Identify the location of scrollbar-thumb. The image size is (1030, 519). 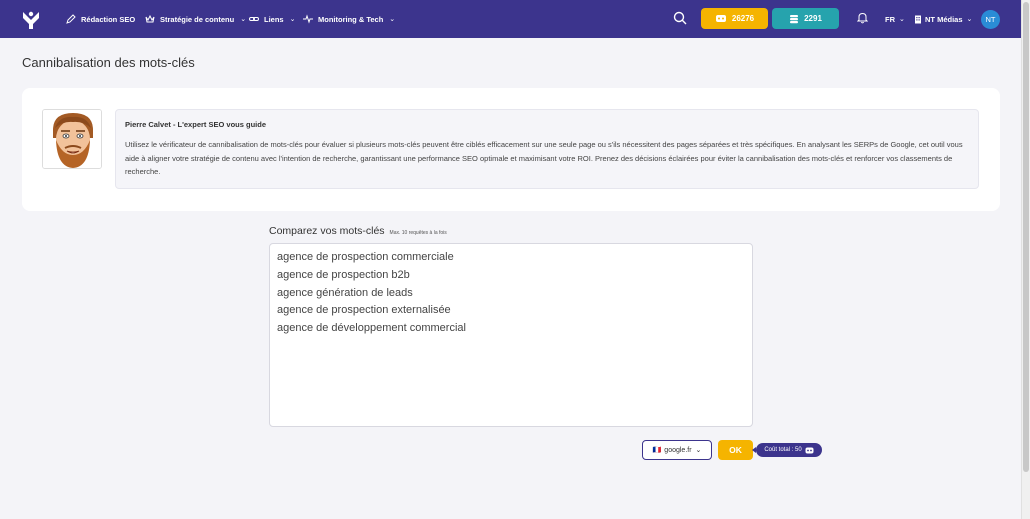
(1026, 237).